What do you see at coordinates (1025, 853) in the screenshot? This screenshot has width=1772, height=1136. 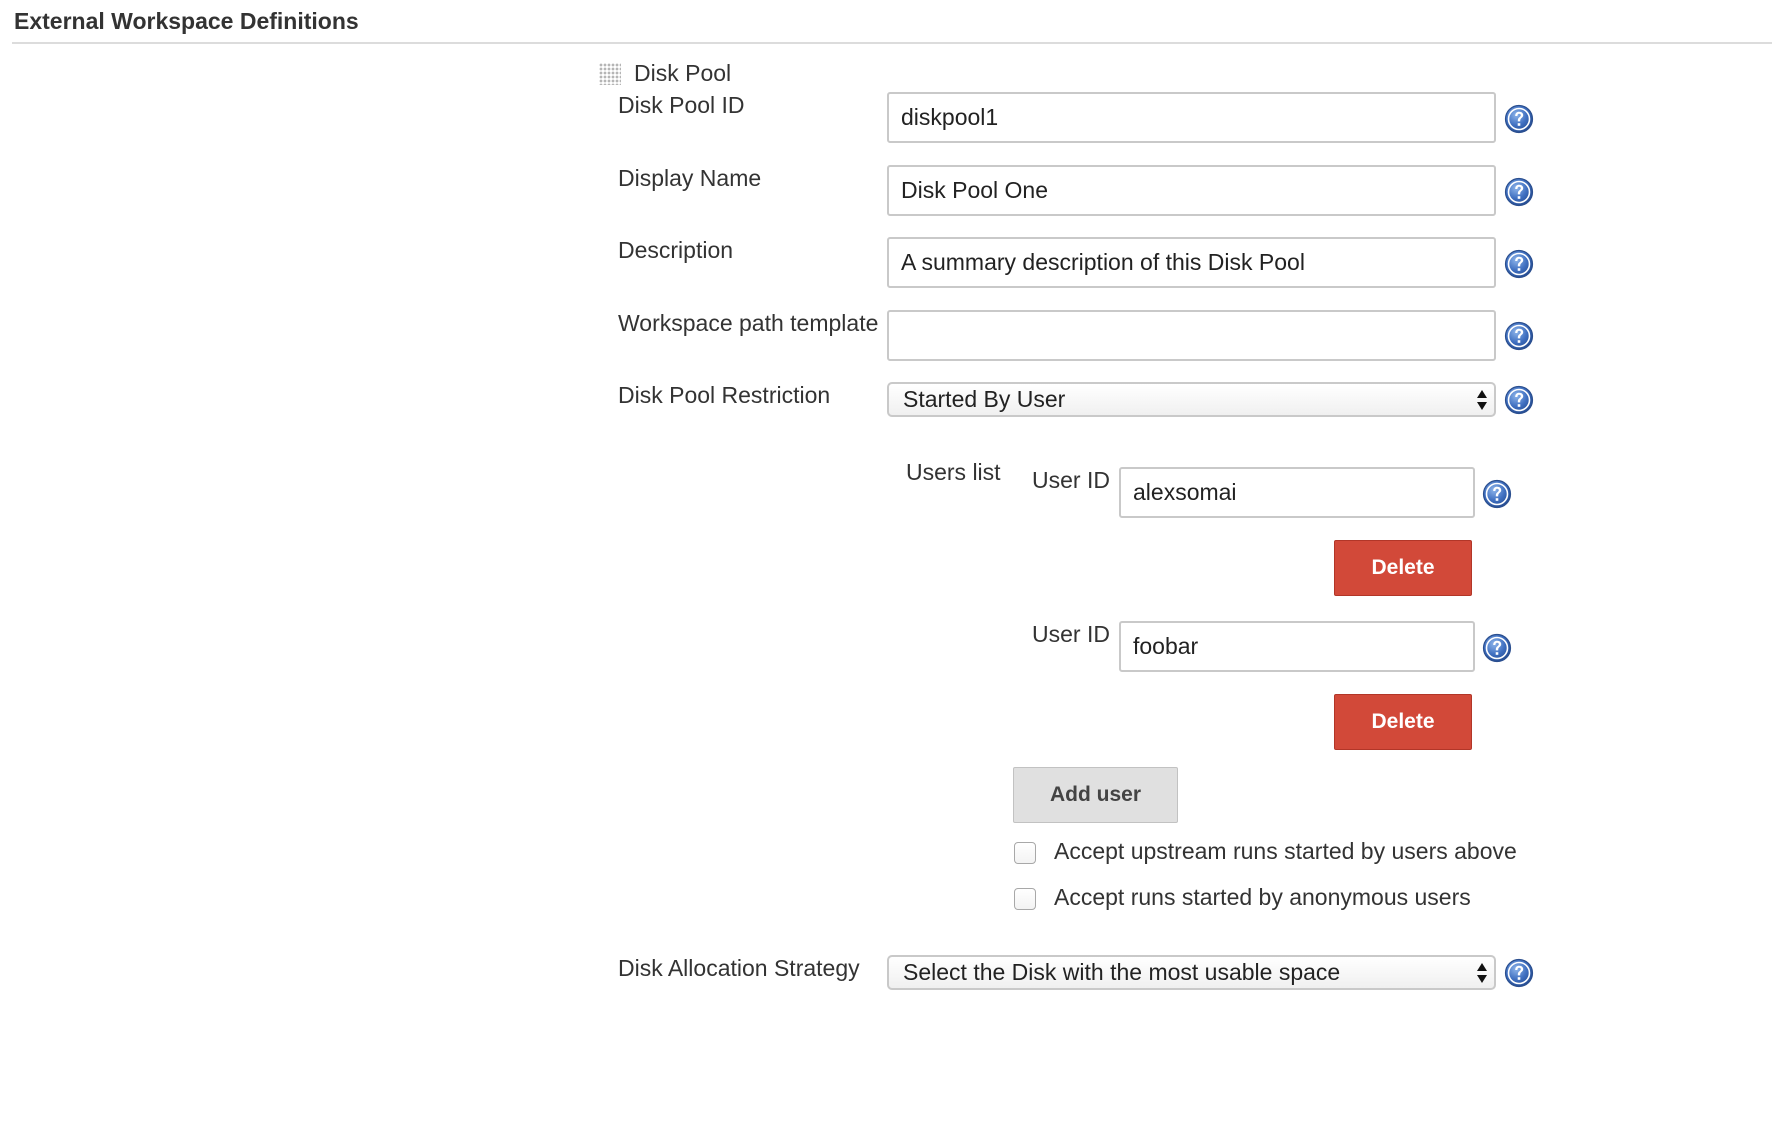 I see `accept-upstream-checkbox` at bounding box center [1025, 853].